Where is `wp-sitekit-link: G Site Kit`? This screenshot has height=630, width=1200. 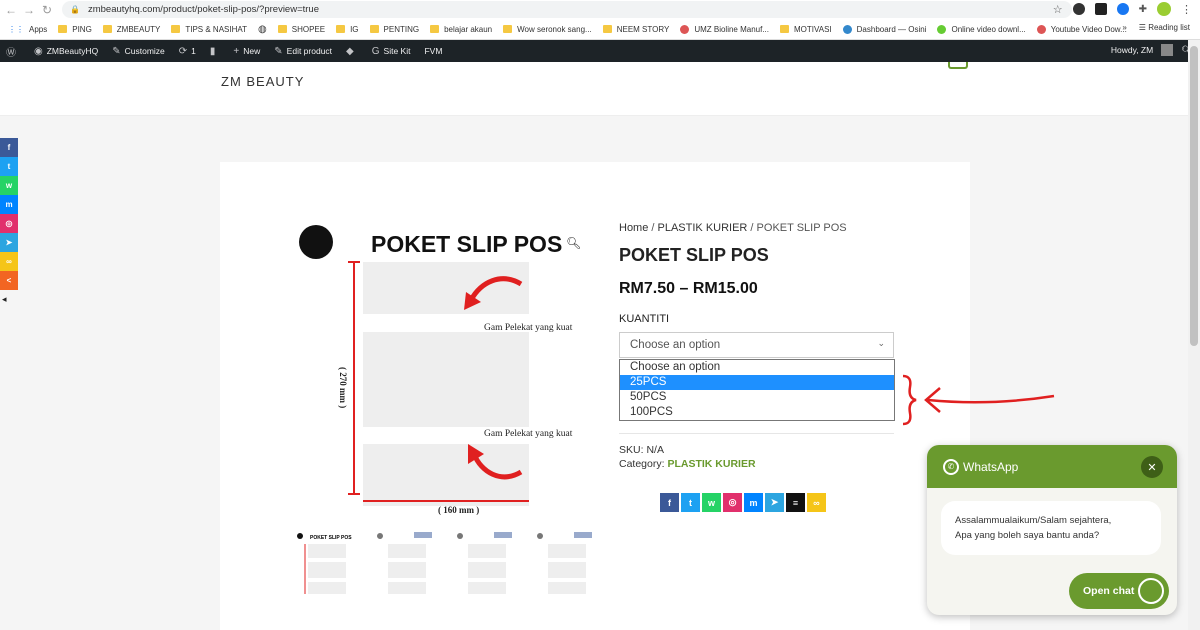 wp-sitekit-link: G Site Kit is located at coordinates (391, 51).